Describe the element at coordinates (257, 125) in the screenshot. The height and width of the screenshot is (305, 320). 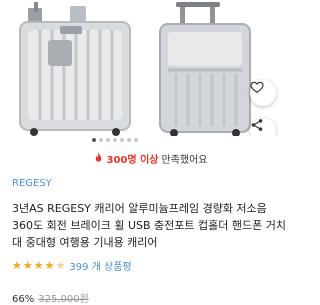
I see `share-icon` at that location.